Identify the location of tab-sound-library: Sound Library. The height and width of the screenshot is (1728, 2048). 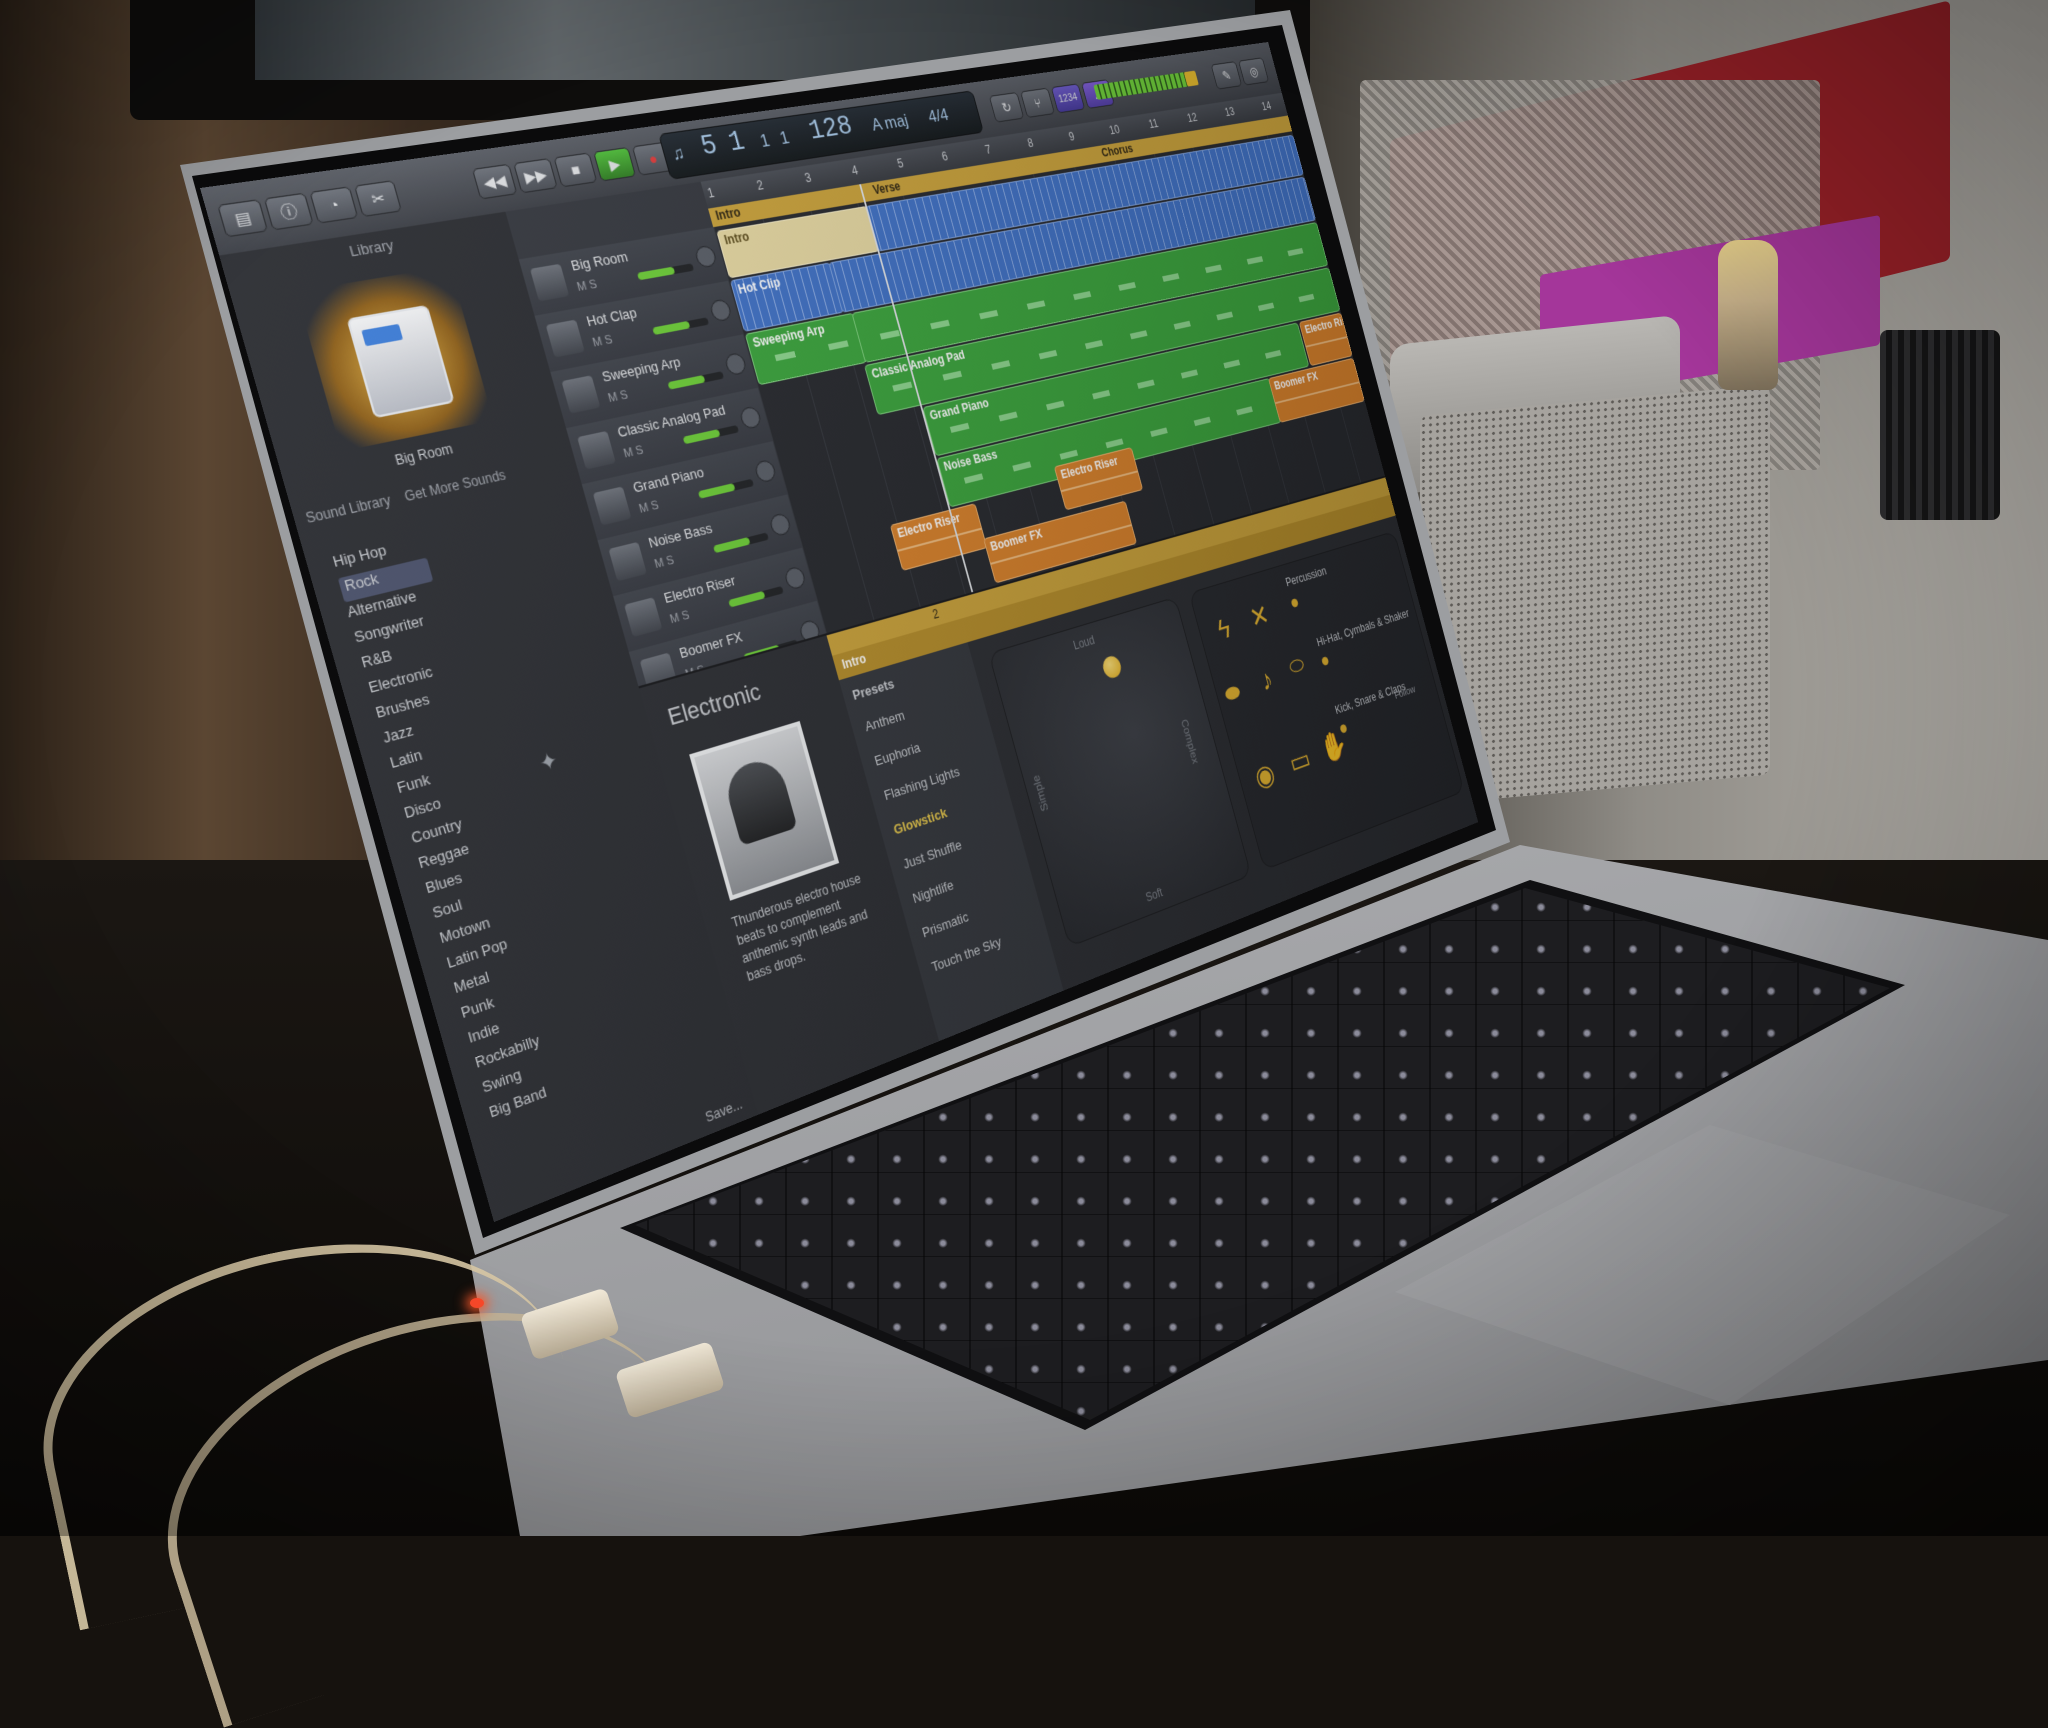
(348, 509).